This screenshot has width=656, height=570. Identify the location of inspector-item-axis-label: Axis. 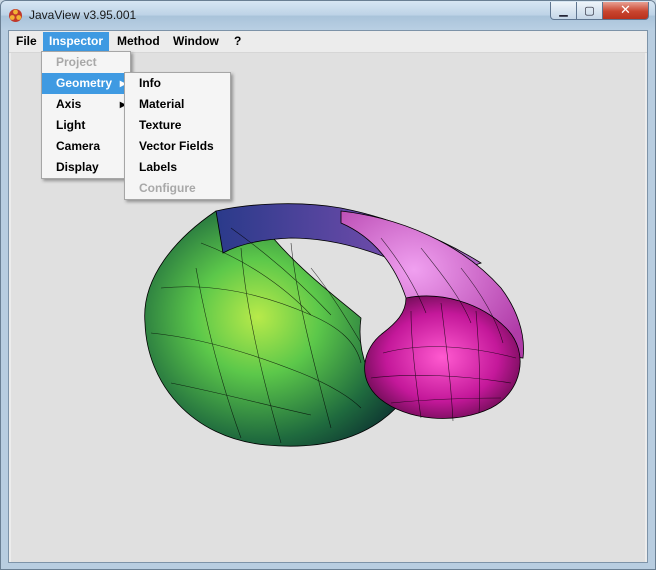
(69, 104).